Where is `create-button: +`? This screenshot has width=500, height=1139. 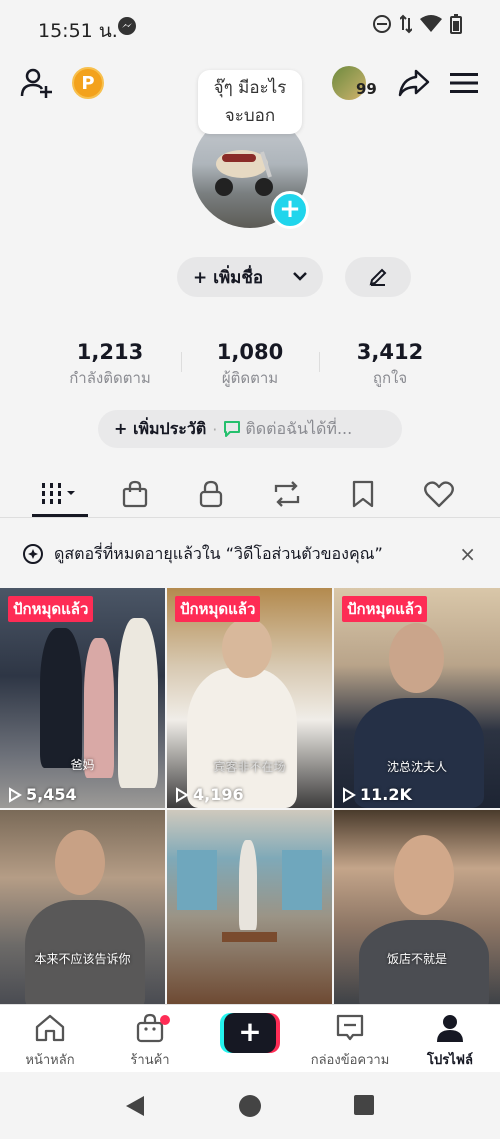
create-button: + is located at coordinates (250, 1033).